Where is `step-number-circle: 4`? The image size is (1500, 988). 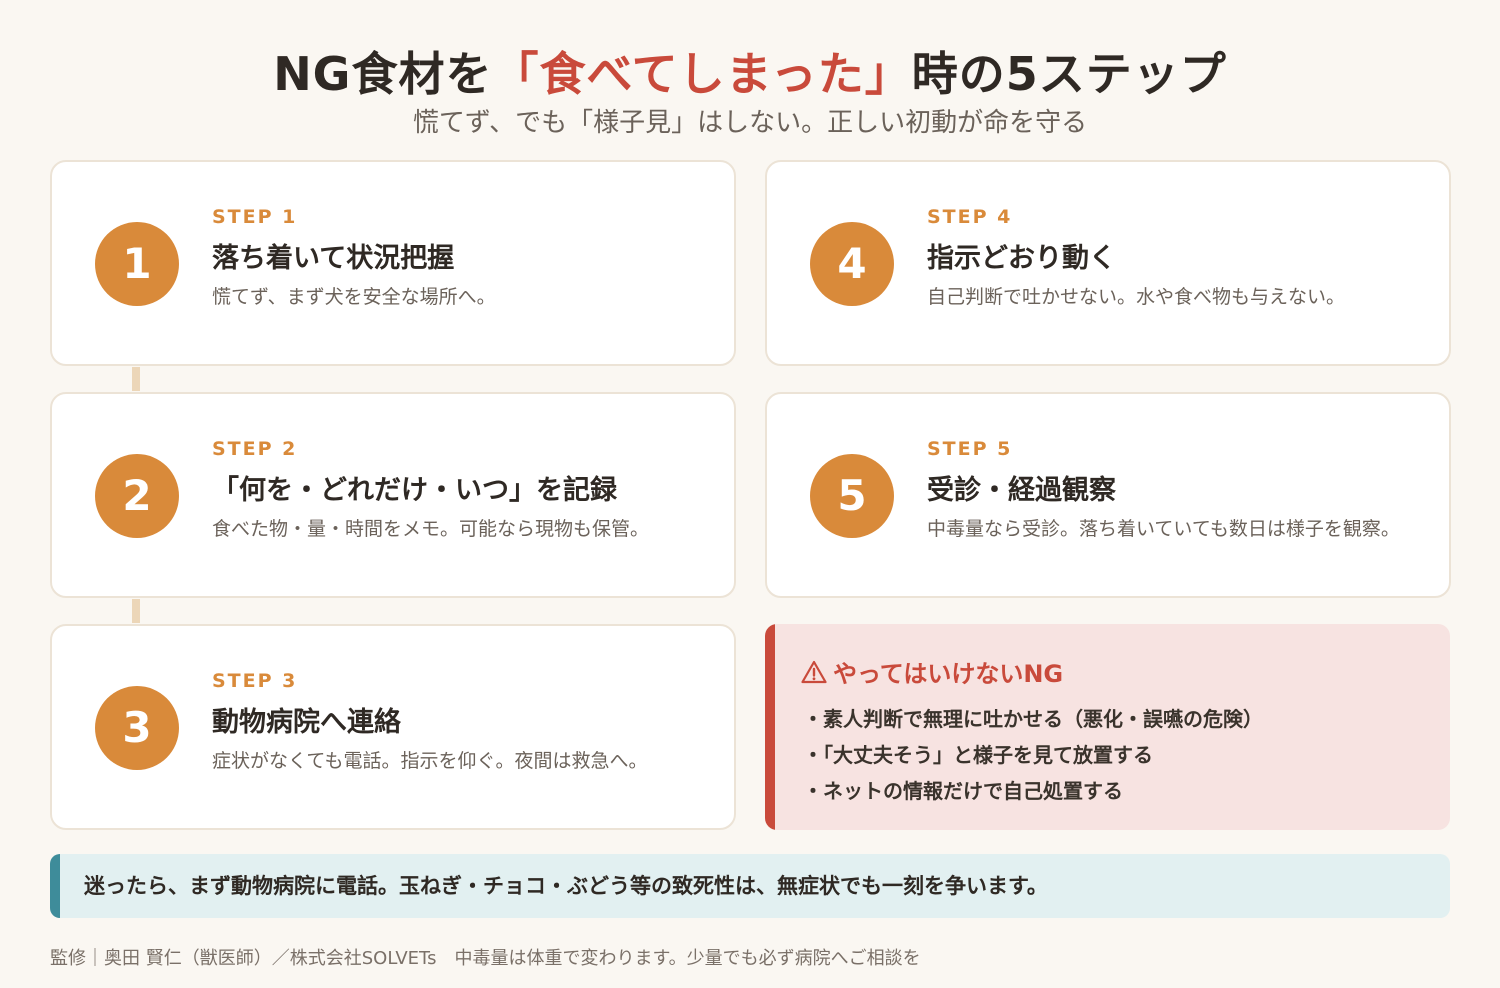
step-number-circle: 4 is located at coordinates (852, 264).